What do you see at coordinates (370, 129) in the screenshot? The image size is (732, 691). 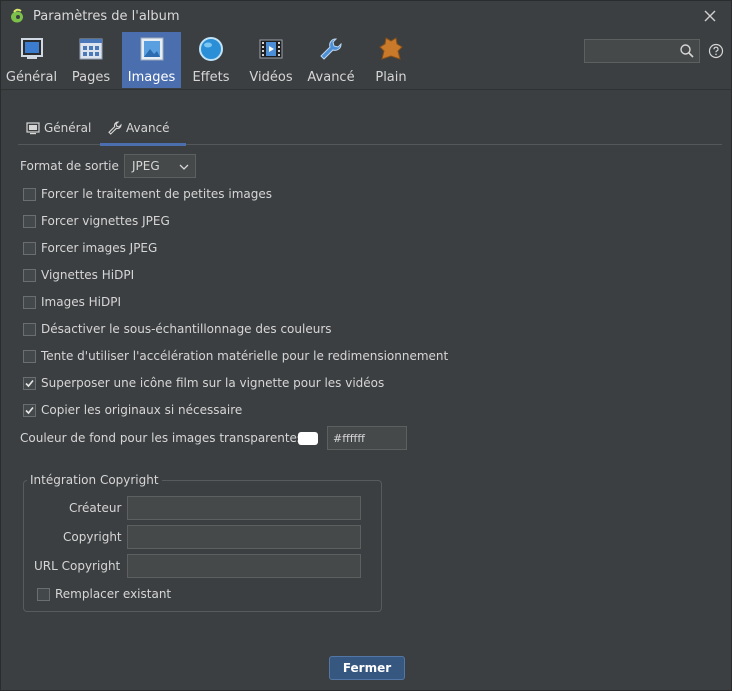 I see `subtab-bar: Général Avancé` at bounding box center [370, 129].